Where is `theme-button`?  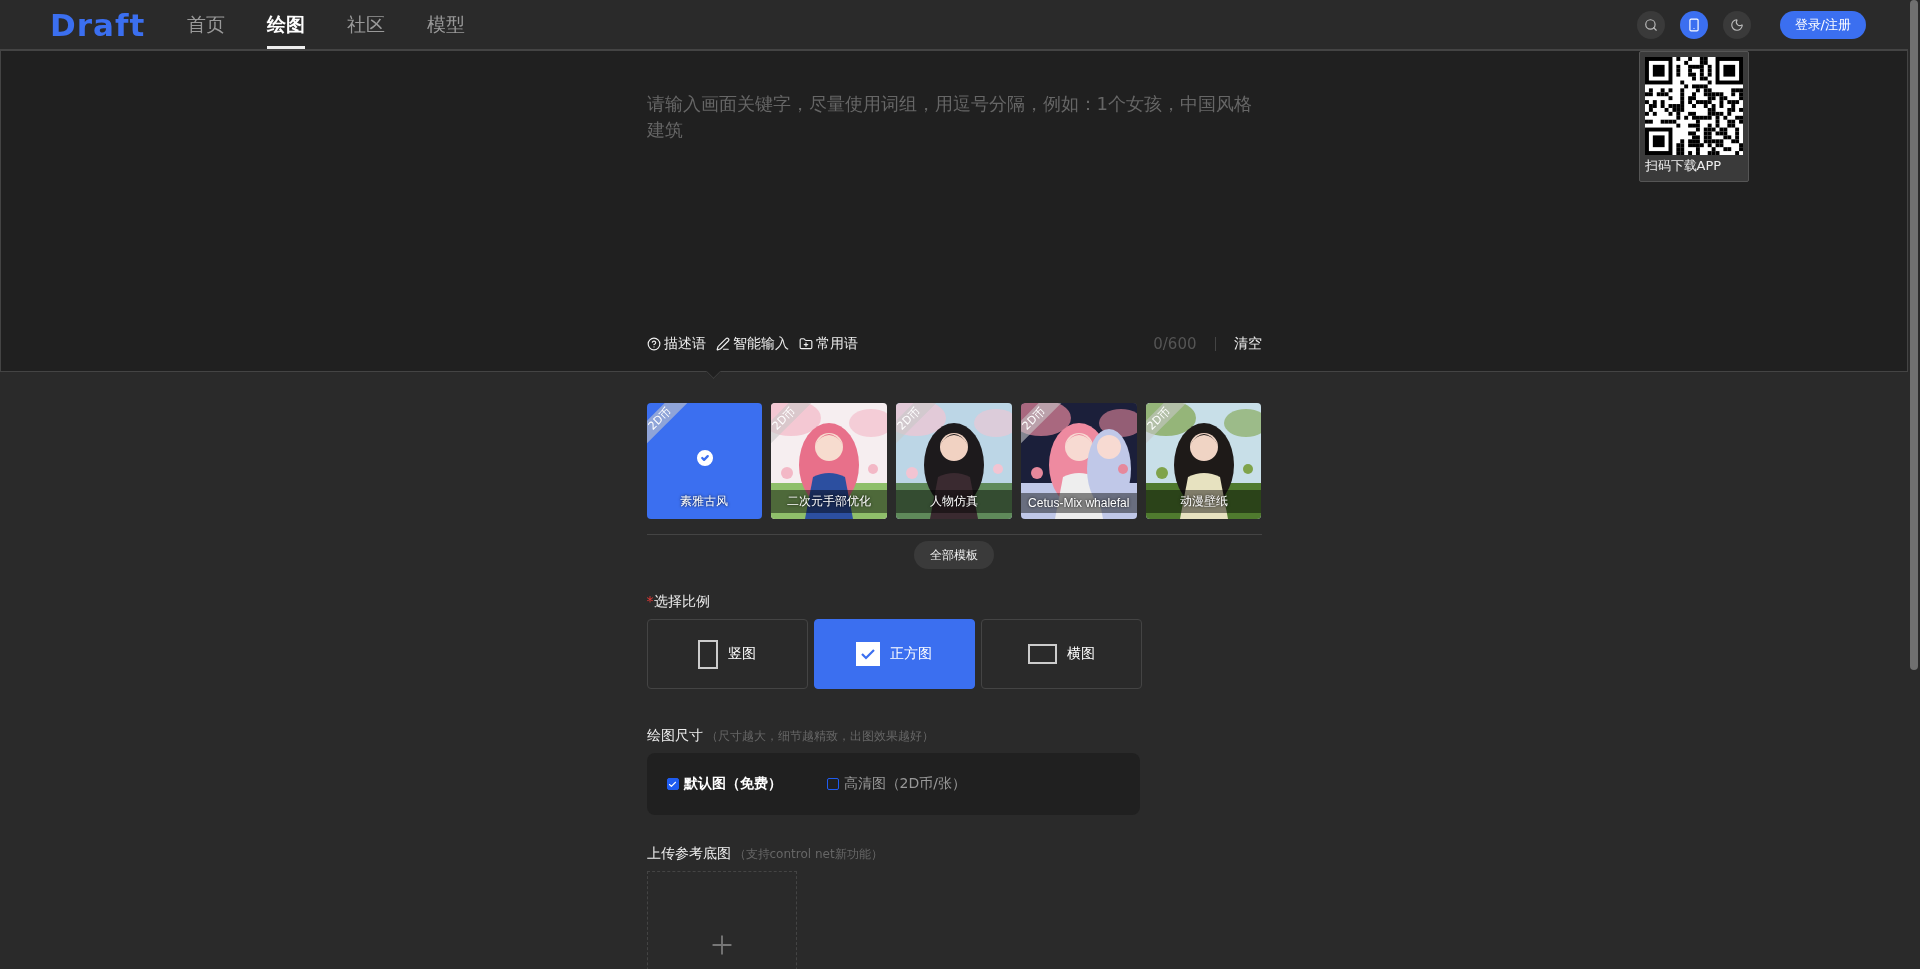
theme-button is located at coordinates (1736, 24).